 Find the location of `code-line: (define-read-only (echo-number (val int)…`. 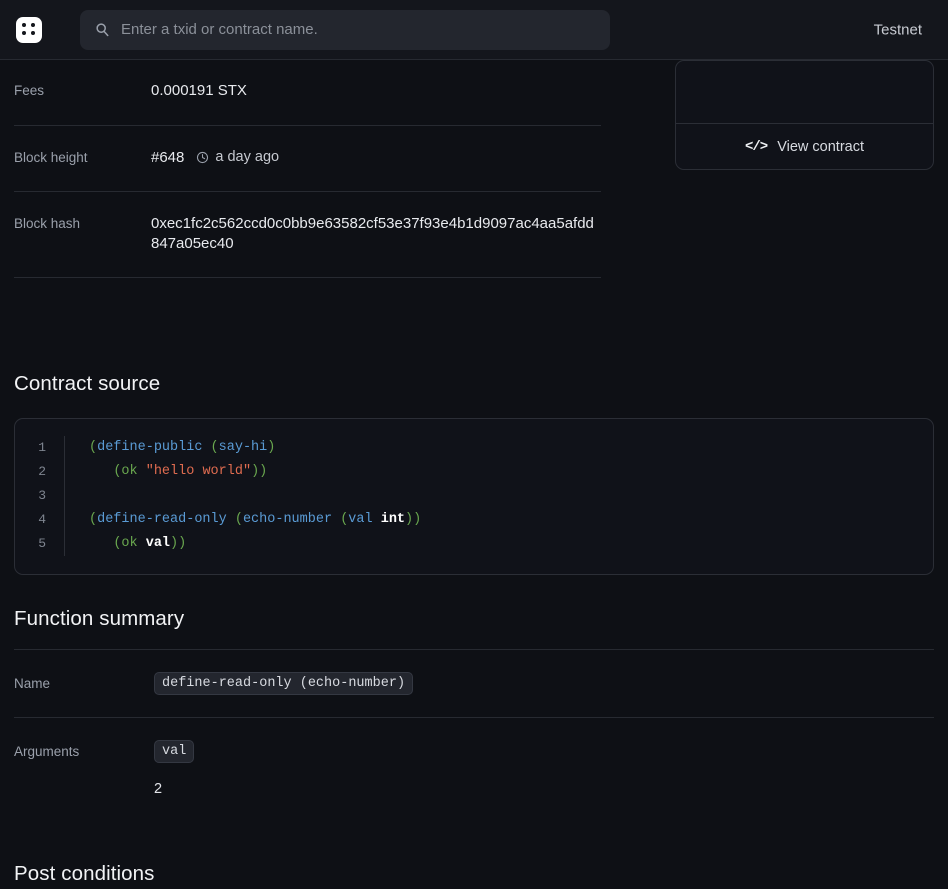

code-line: (define-read-only (echo-number (val int)… is located at coordinates (255, 519).